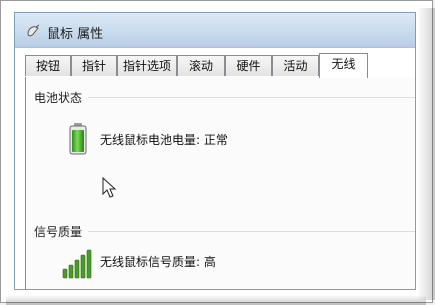  Describe the element at coordinates (109, 187) in the screenshot. I see `mouse-cursor-icon` at that location.